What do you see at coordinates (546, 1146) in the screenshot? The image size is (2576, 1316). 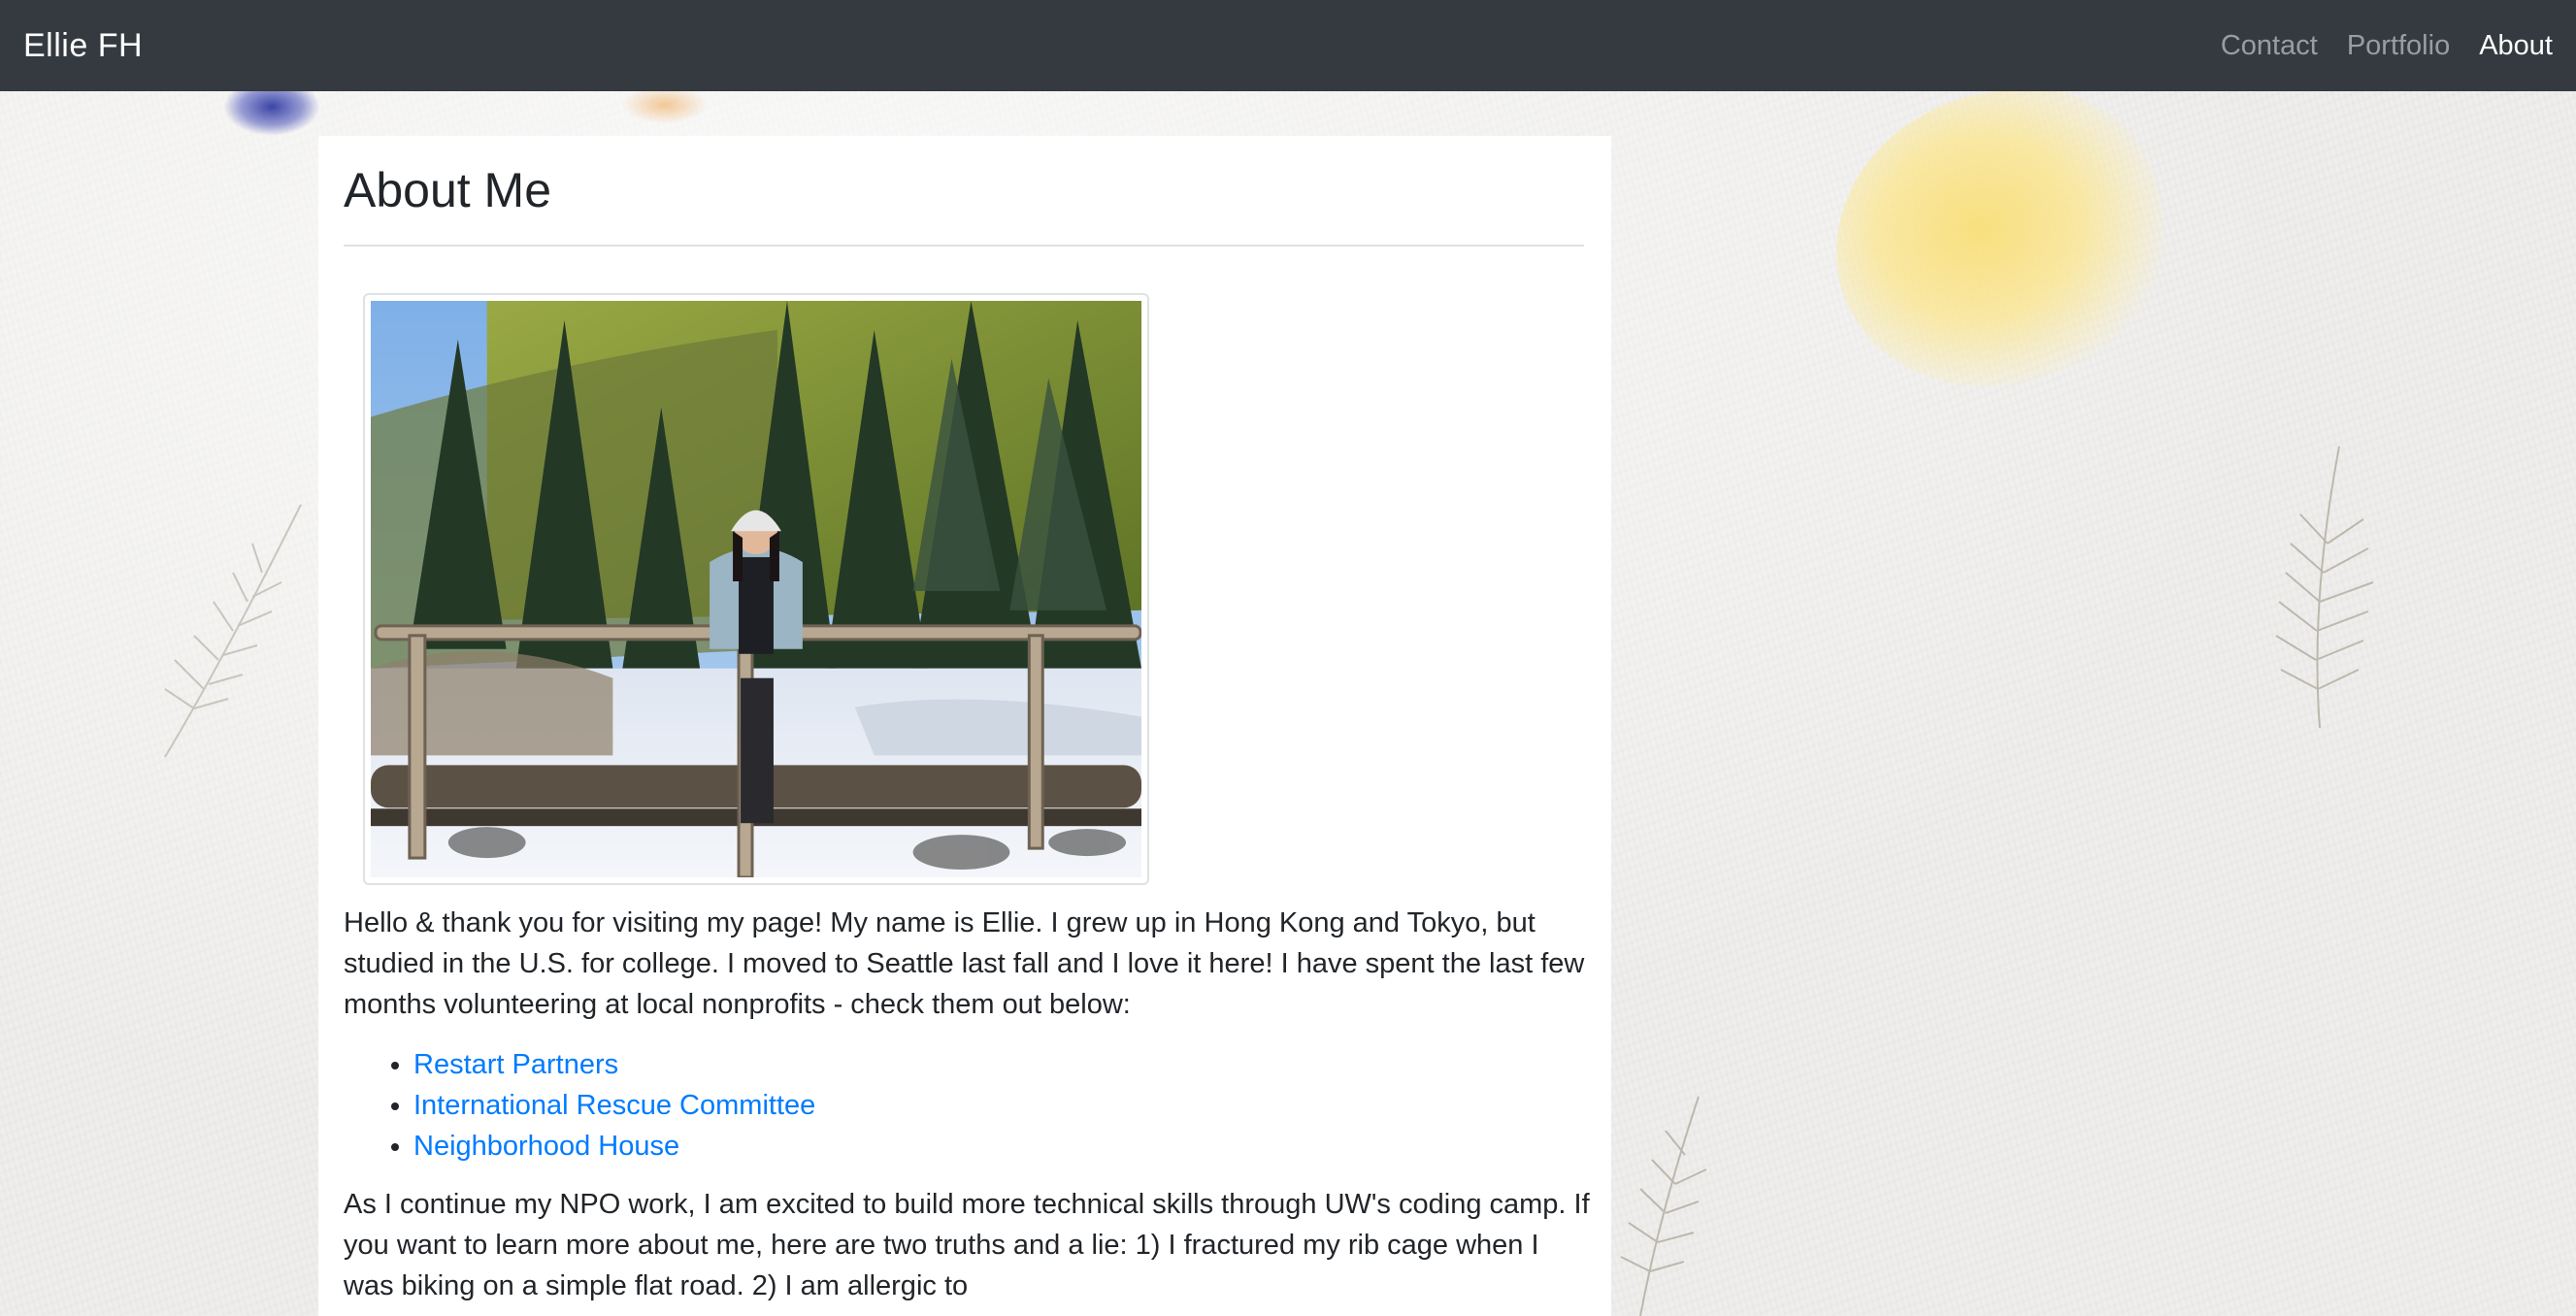 I see `org-link-neighborhood-house: Neighborhood House` at bounding box center [546, 1146].